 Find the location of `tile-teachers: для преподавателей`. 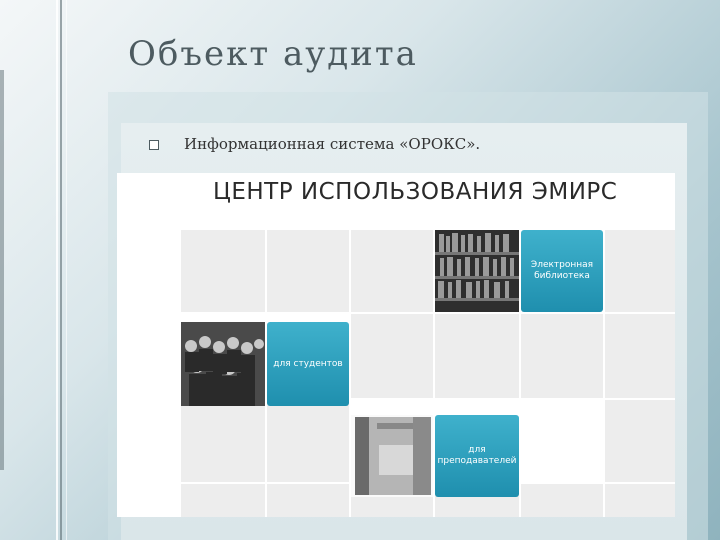

tile-teachers: для преподавателей is located at coordinates (477, 456).